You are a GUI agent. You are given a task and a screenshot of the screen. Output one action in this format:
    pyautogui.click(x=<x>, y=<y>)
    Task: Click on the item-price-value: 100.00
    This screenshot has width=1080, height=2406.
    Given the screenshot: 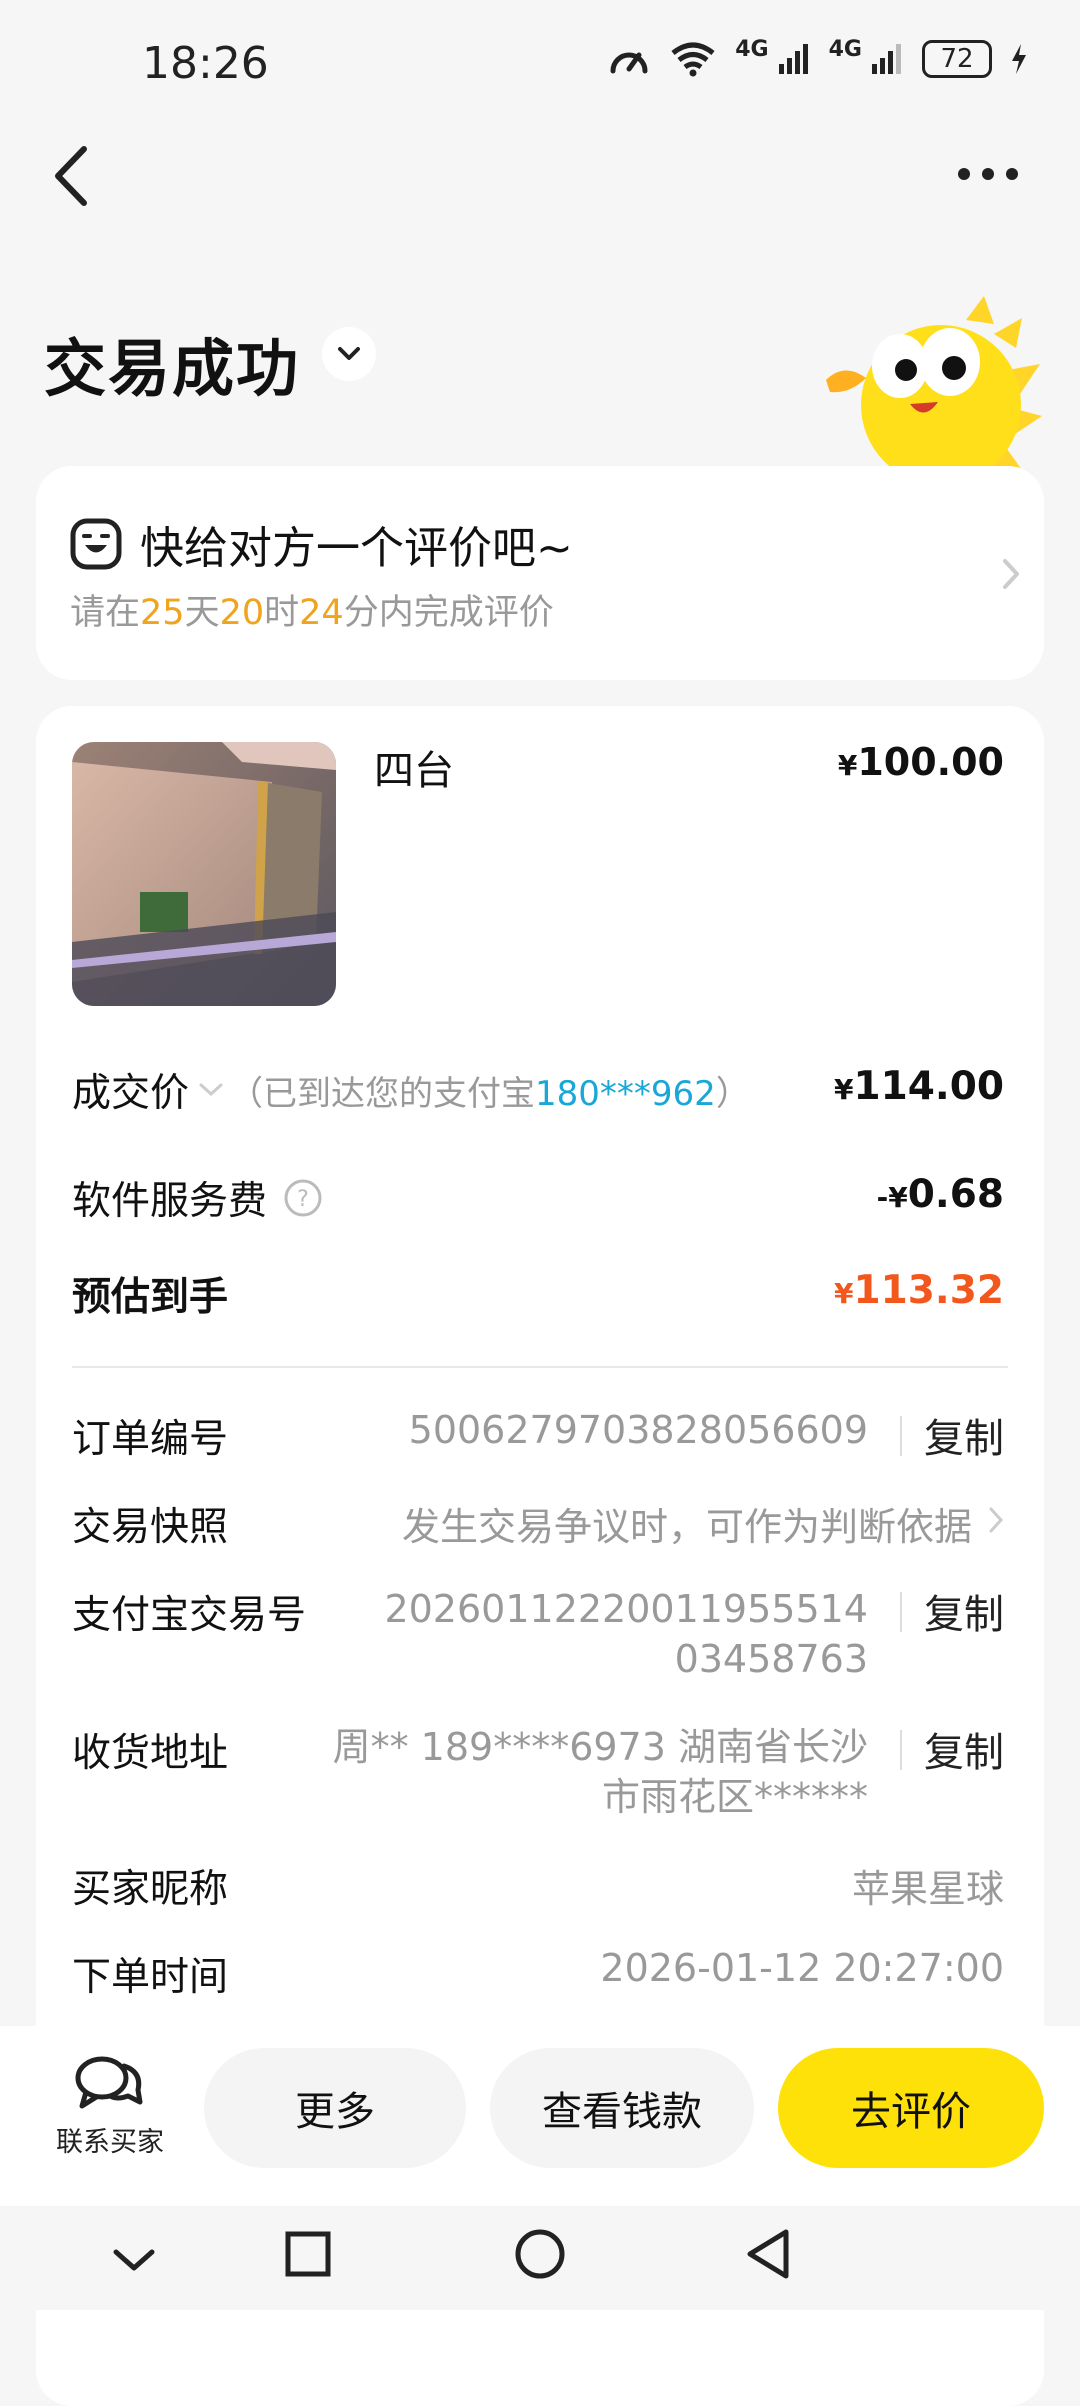 What is the action you would take?
    pyautogui.click(x=930, y=762)
    